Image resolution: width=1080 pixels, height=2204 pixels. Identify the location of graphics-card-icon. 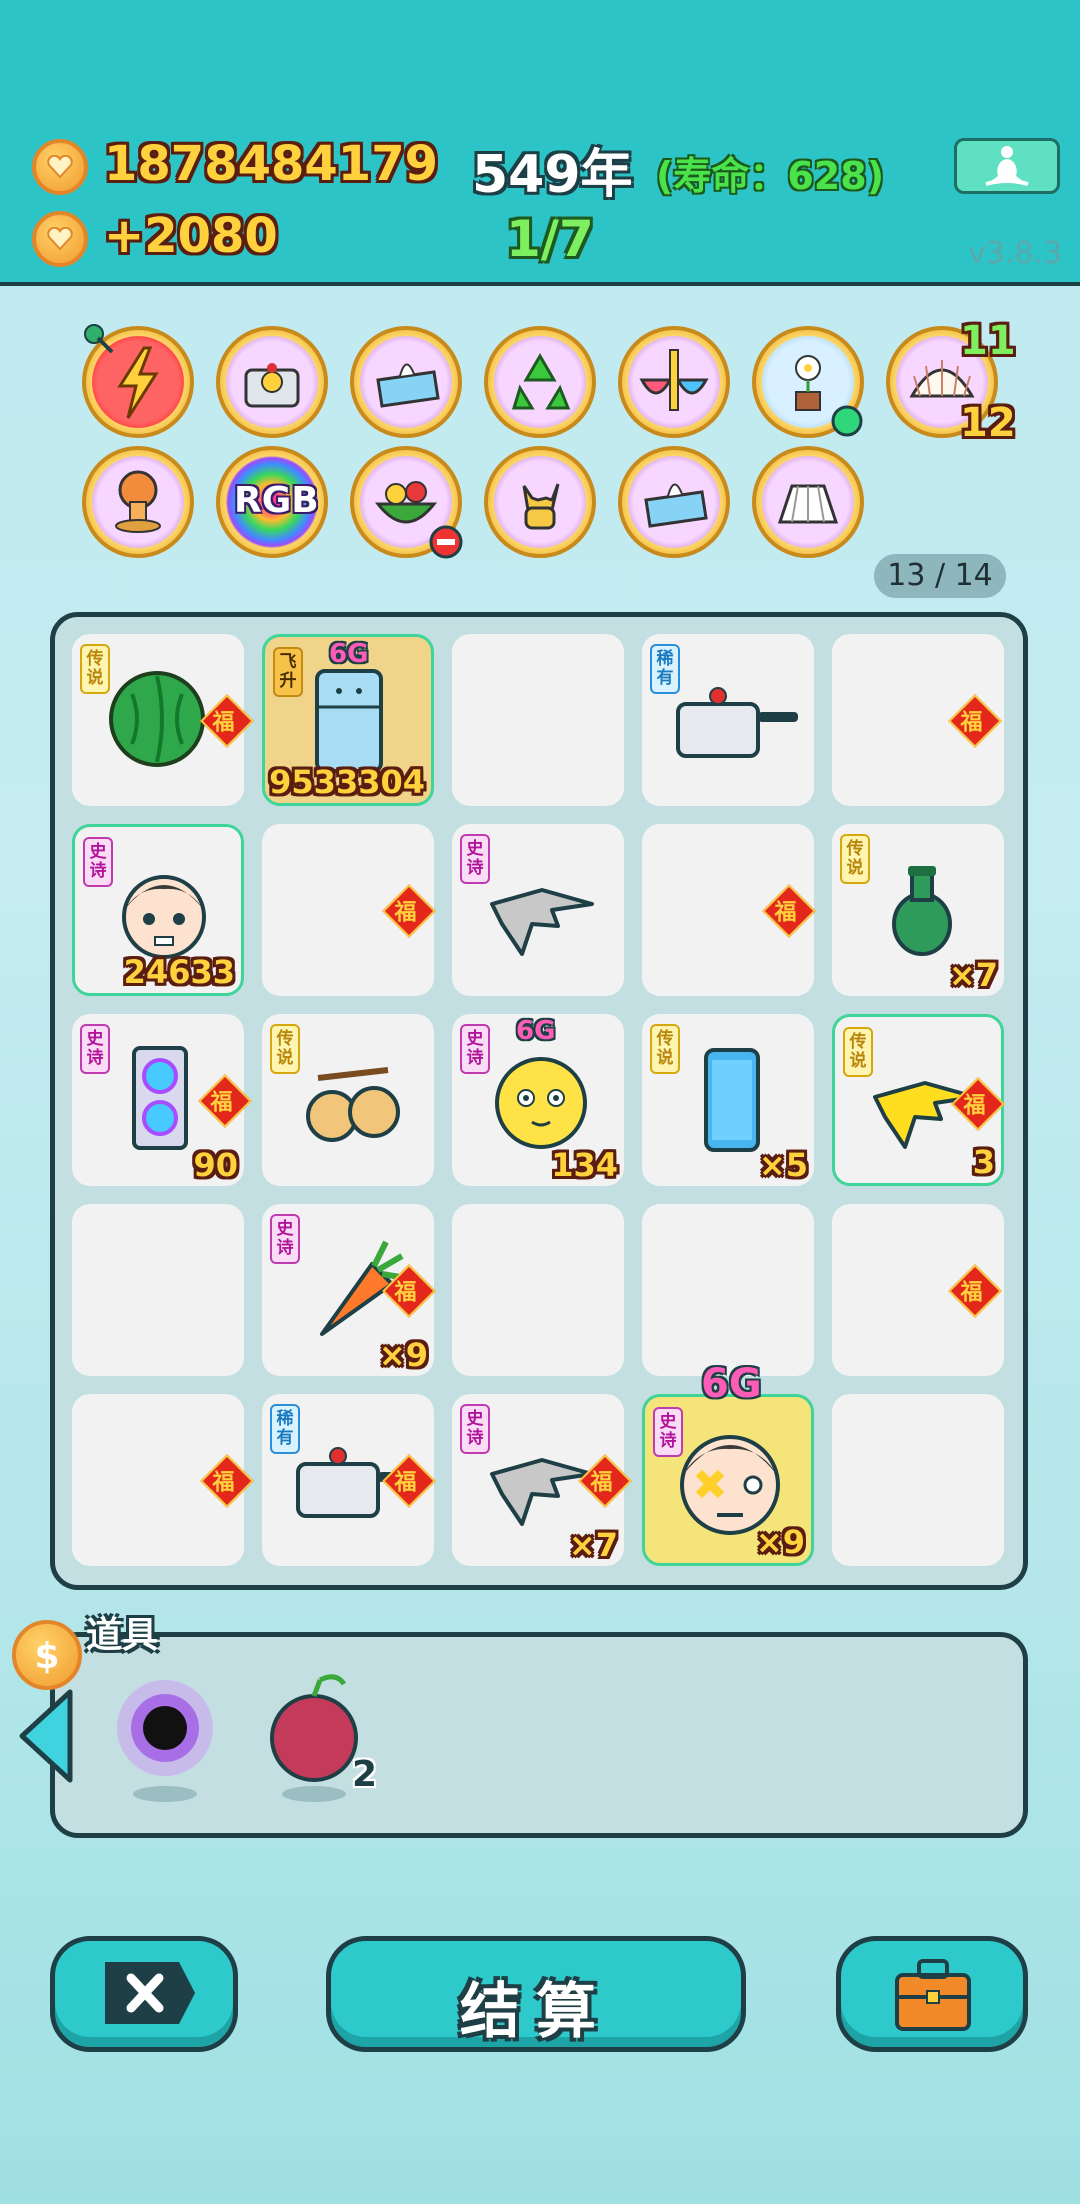
(160, 1098).